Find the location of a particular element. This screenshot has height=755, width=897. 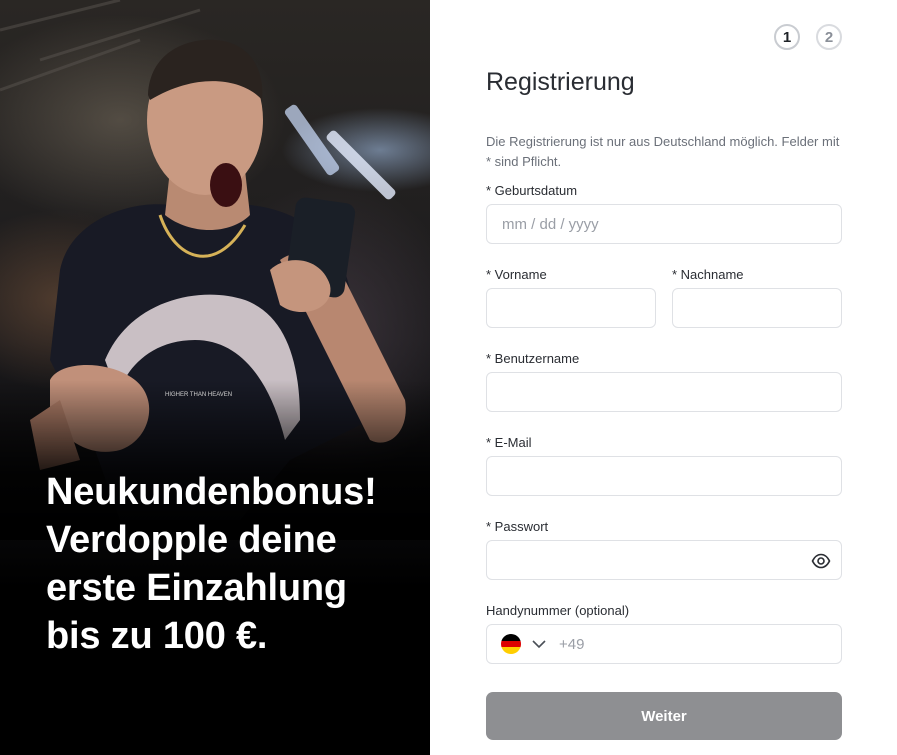

phone-prefix: +49 is located at coordinates (572, 644).